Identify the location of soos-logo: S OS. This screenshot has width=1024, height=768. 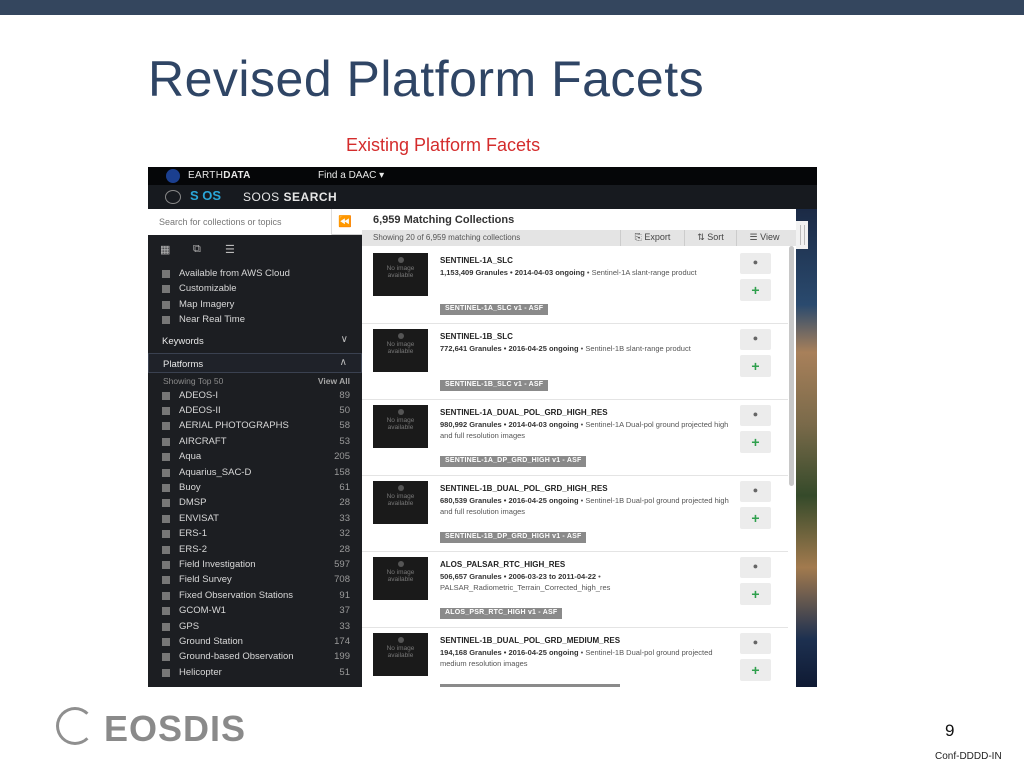
(205, 195).